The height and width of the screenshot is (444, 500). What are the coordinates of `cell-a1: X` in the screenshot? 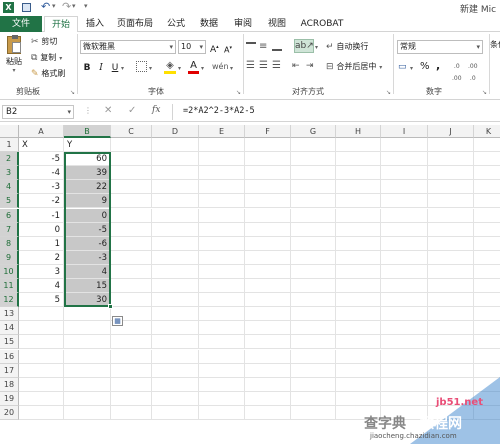 It's located at (41, 145).